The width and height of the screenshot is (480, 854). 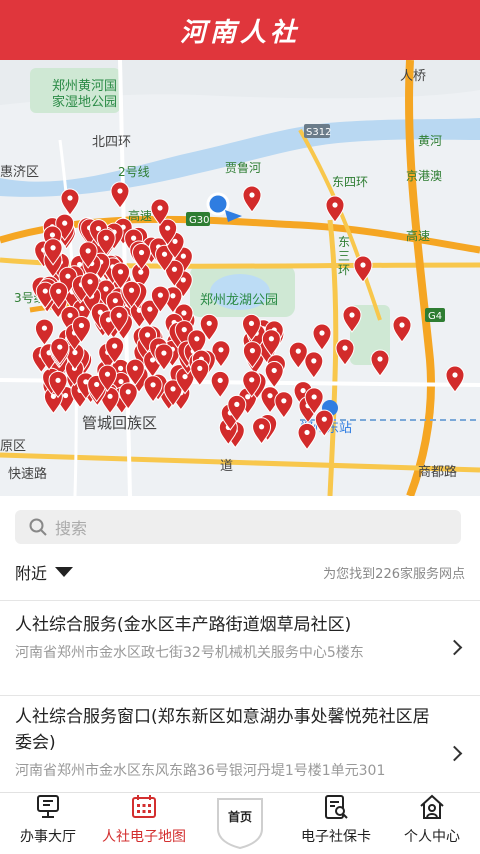 What do you see at coordinates (432, 823) in the screenshot?
I see `nav-item-personal-center: 个人中心` at bounding box center [432, 823].